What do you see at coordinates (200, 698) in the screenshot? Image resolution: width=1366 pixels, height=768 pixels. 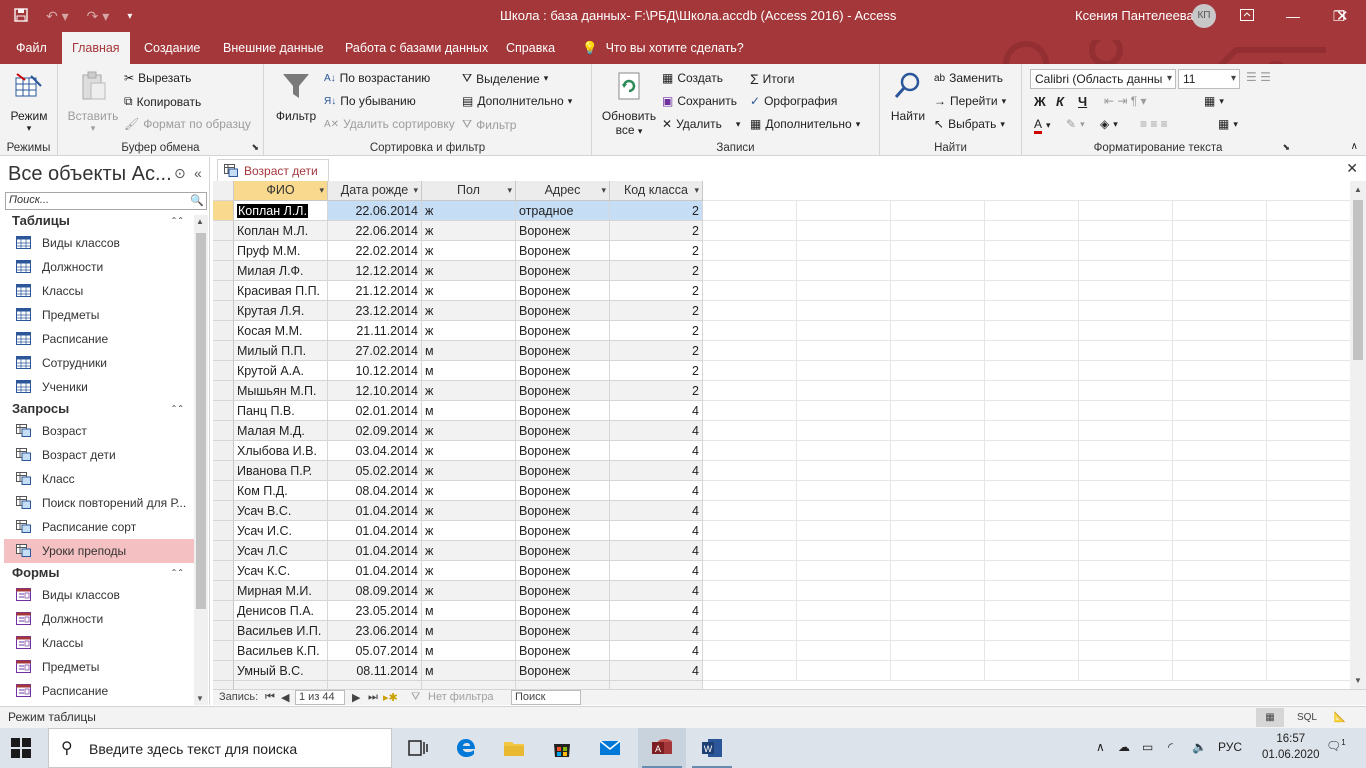 I see `scroll-down-icon: ▼` at bounding box center [200, 698].